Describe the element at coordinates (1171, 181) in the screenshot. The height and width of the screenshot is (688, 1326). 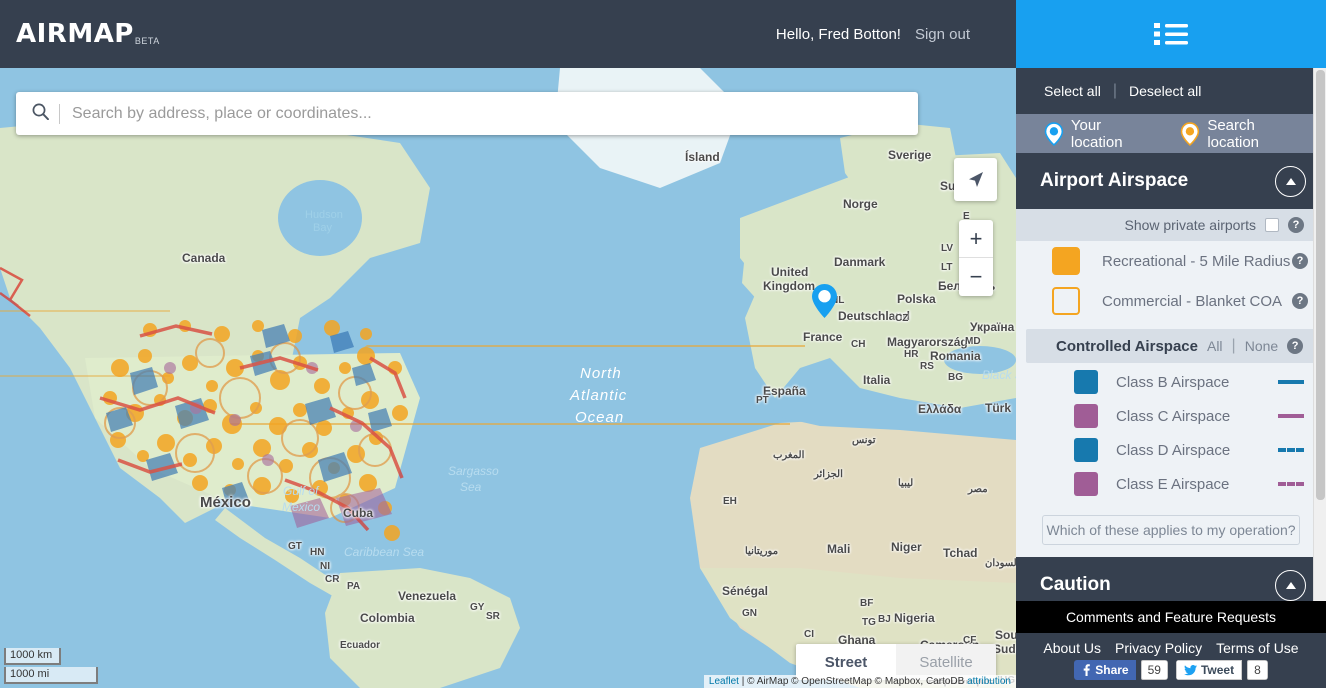
I see `airport-airspace-header: Airport Airspace` at that location.